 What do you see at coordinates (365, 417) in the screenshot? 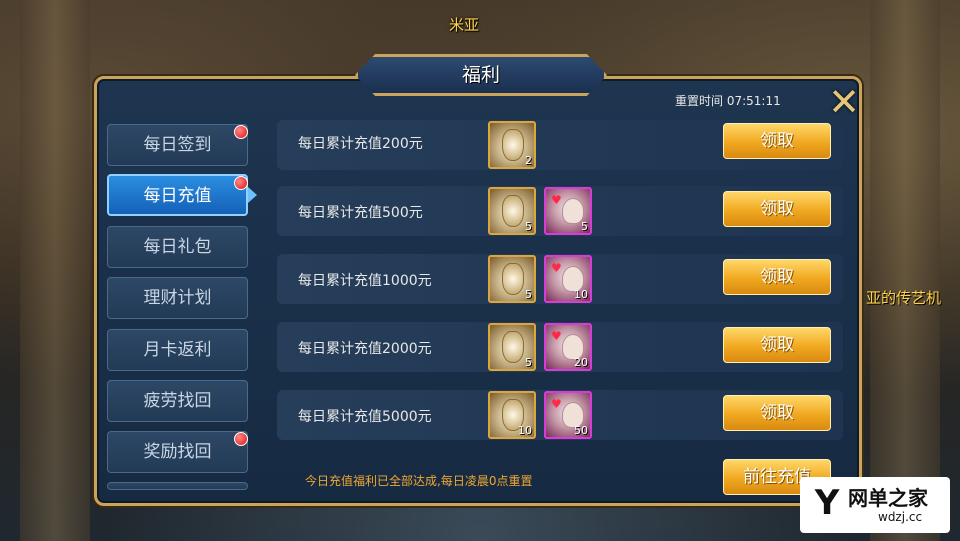
I see `reward-label: 每日累计充值5000元` at bounding box center [365, 417].